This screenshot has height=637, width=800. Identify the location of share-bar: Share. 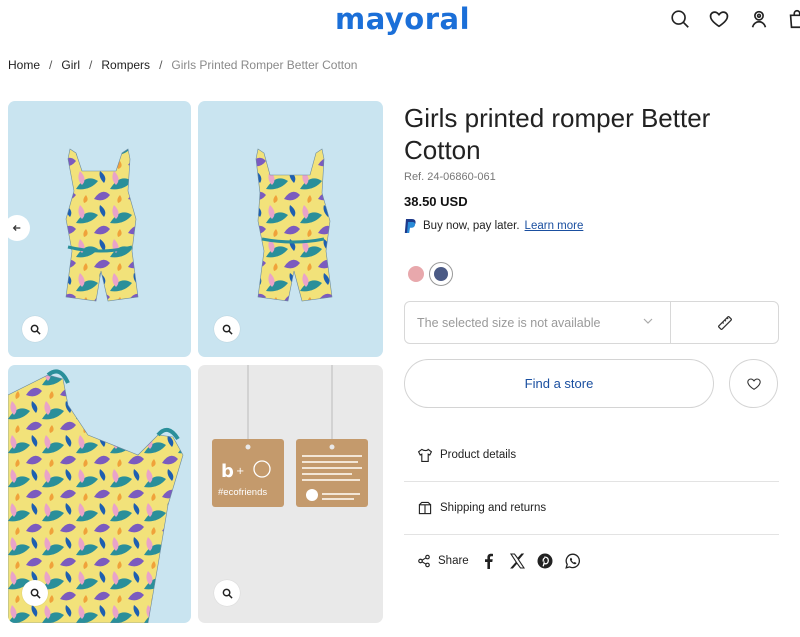
(492, 561).